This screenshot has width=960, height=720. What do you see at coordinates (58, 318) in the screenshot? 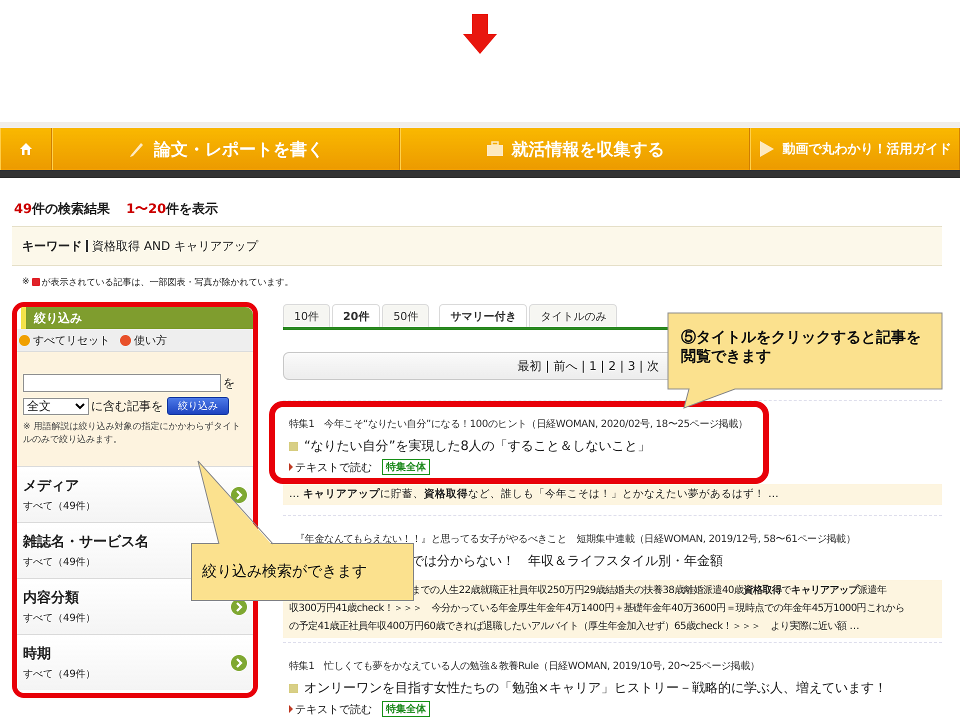
I see `panel-title: 絞り込み` at bounding box center [58, 318].